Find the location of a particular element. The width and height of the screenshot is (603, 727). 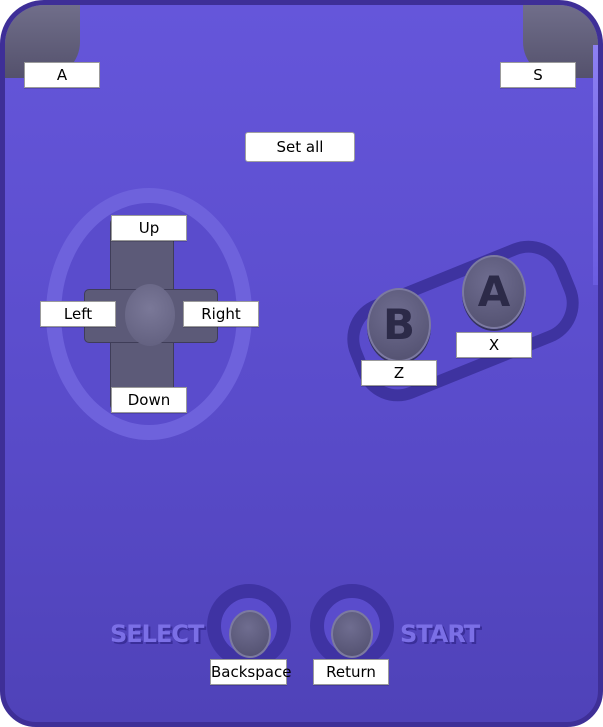

start-key-label: Return is located at coordinates (351, 672).